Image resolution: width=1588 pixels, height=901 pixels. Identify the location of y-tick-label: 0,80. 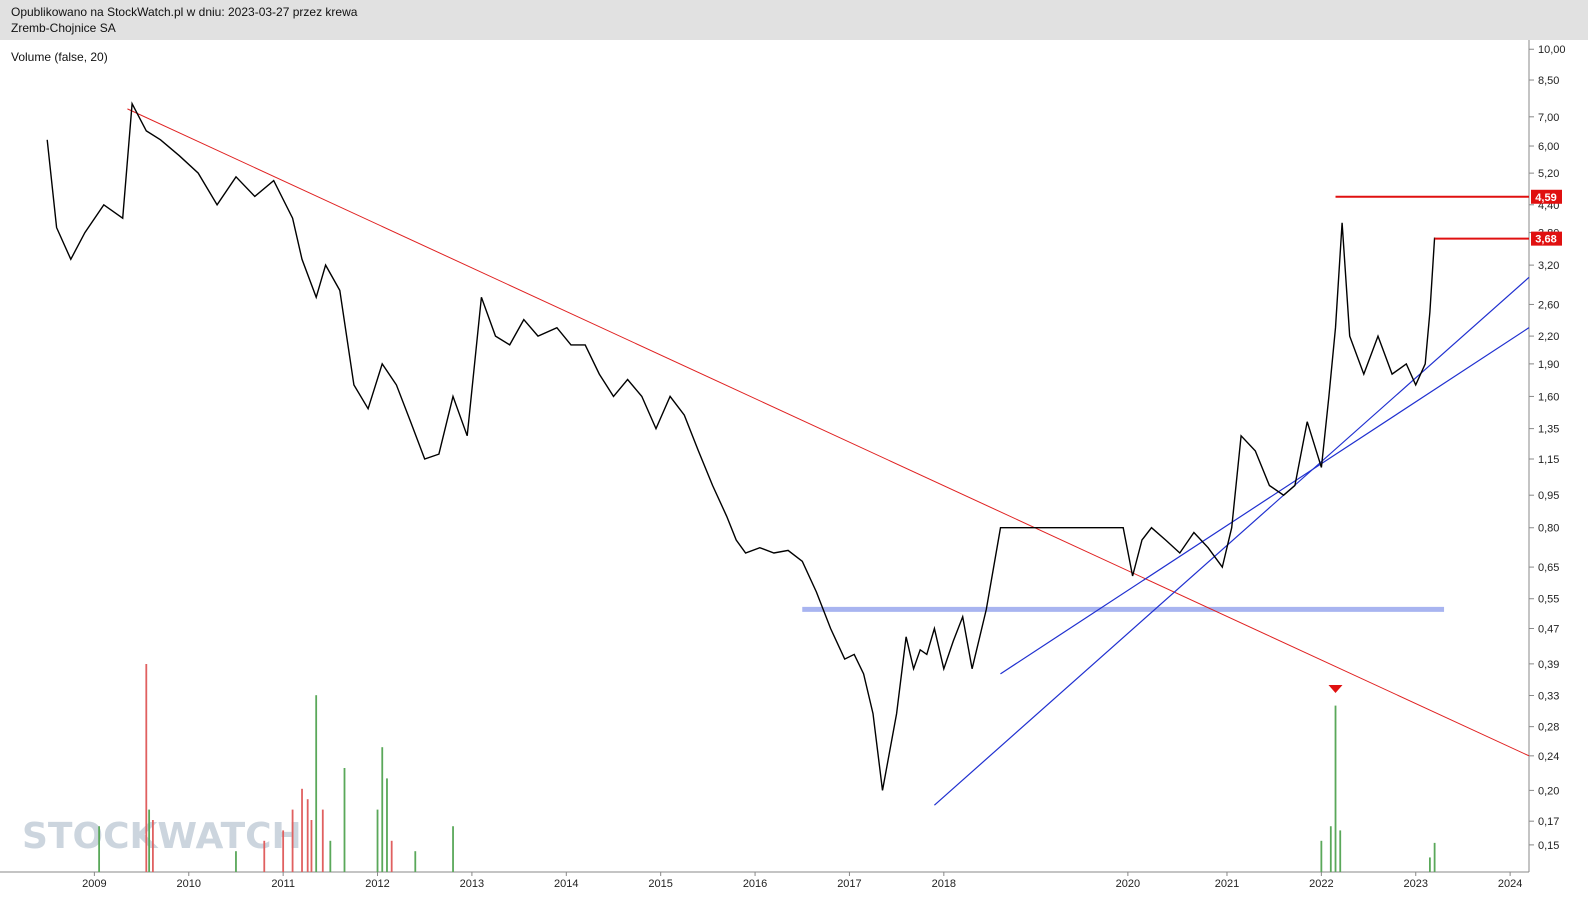
(1548, 529).